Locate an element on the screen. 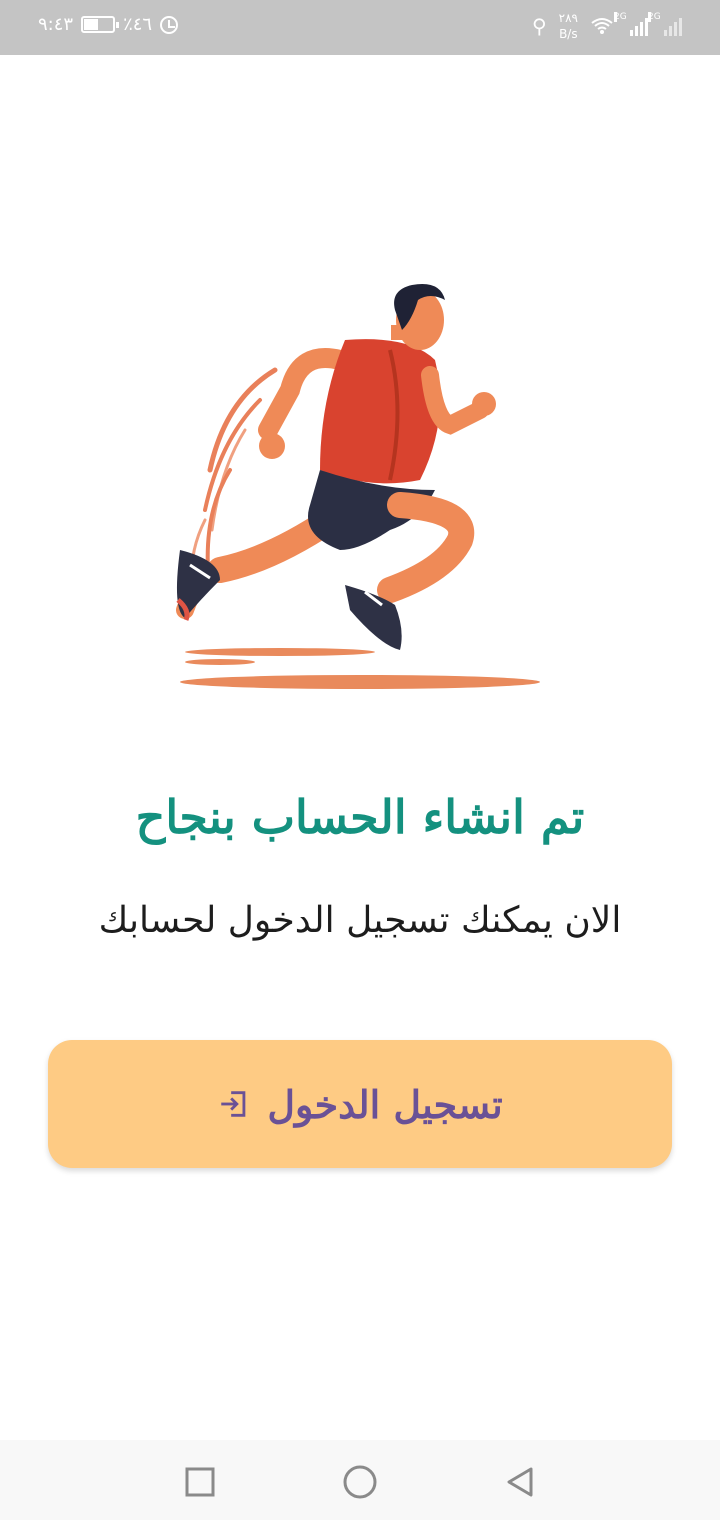 The image size is (720, 1520). status-left: ٩:٤٣ ٪٤٦ is located at coordinates (108, 24).